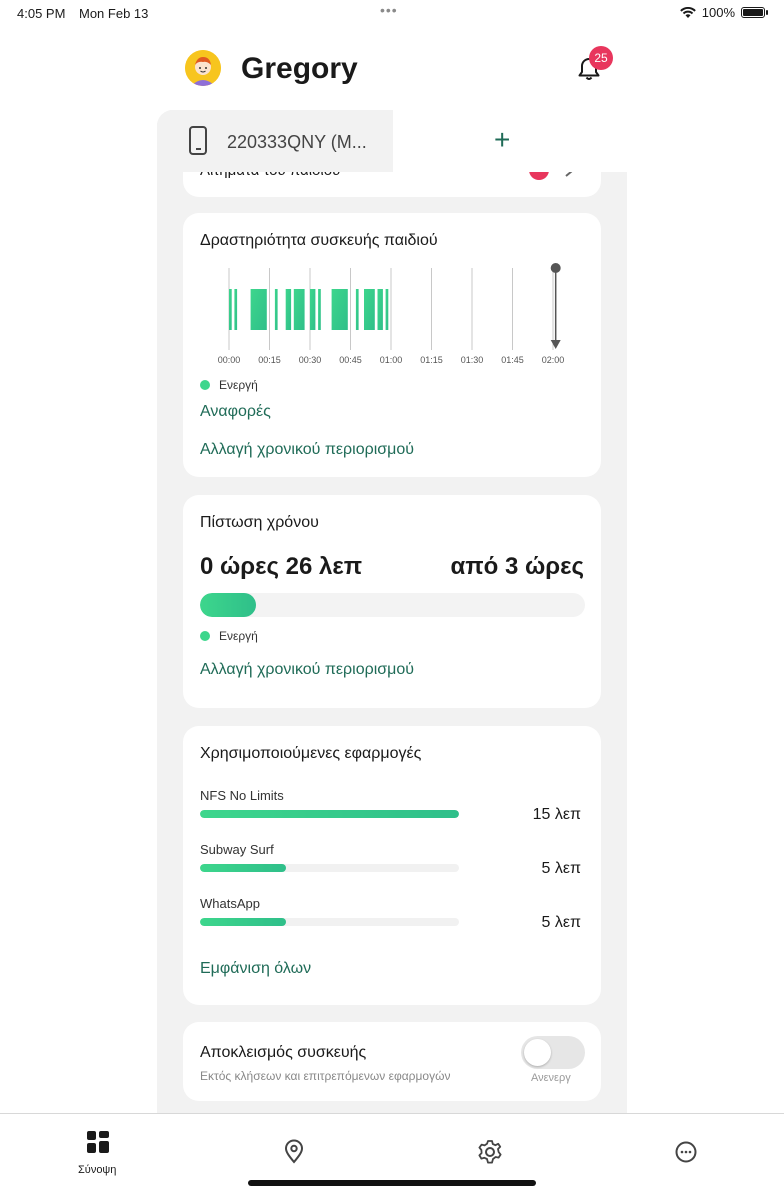  What do you see at coordinates (553, 1052) in the screenshot?
I see `device-lock-toggle` at bounding box center [553, 1052].